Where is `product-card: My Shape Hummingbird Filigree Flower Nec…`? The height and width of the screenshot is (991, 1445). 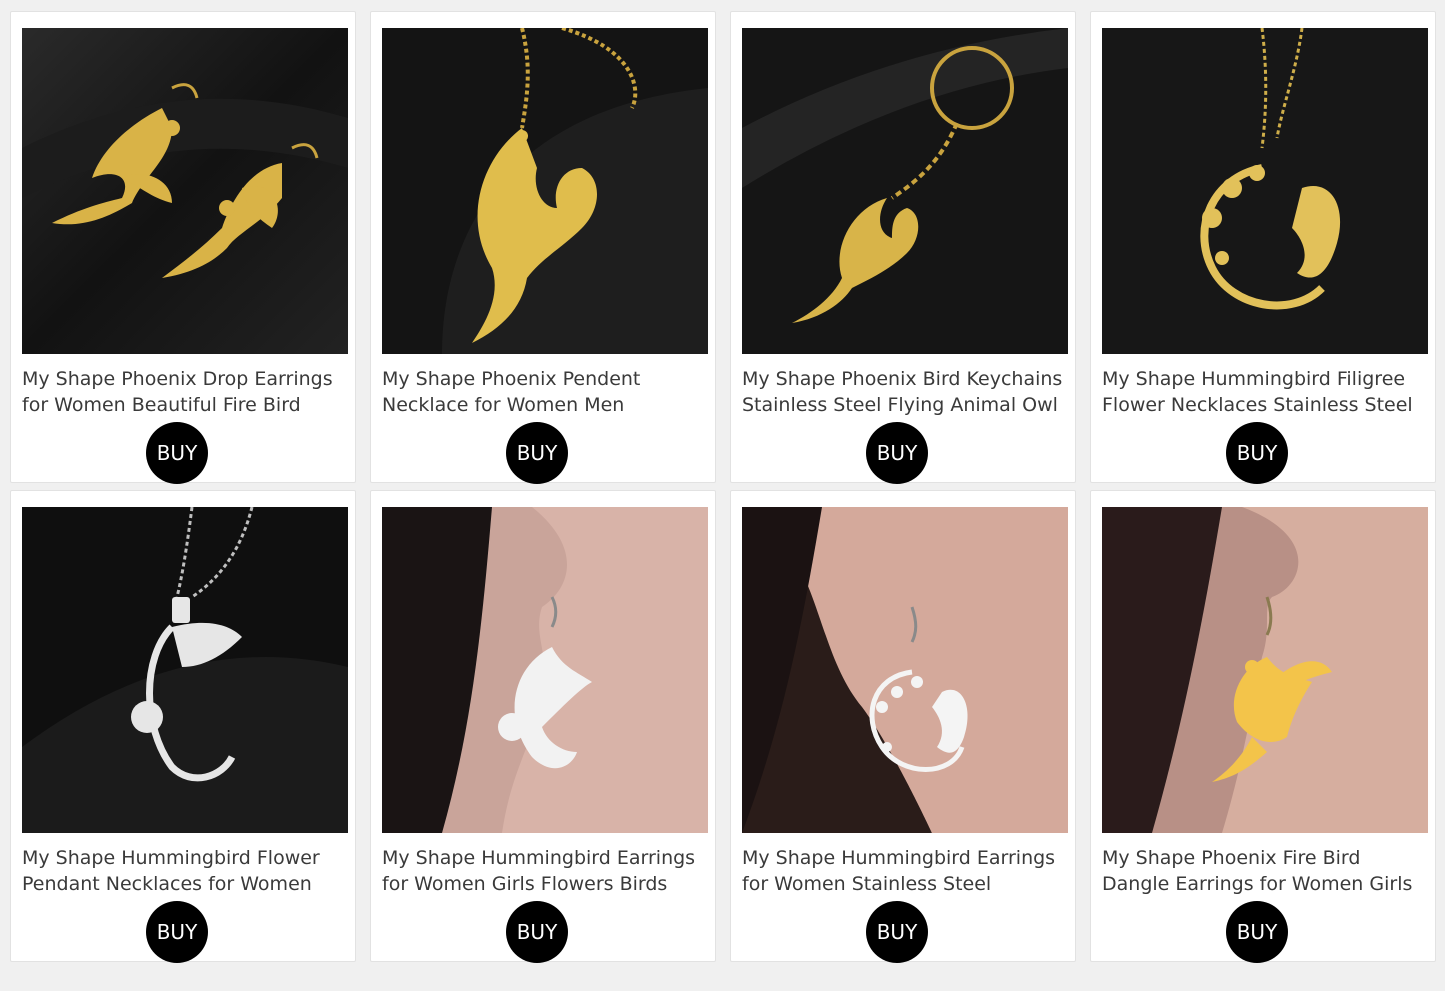
product-card: My Shape Hummingbird Filigree Flower Nec… is located at coordinates (1263, 247).